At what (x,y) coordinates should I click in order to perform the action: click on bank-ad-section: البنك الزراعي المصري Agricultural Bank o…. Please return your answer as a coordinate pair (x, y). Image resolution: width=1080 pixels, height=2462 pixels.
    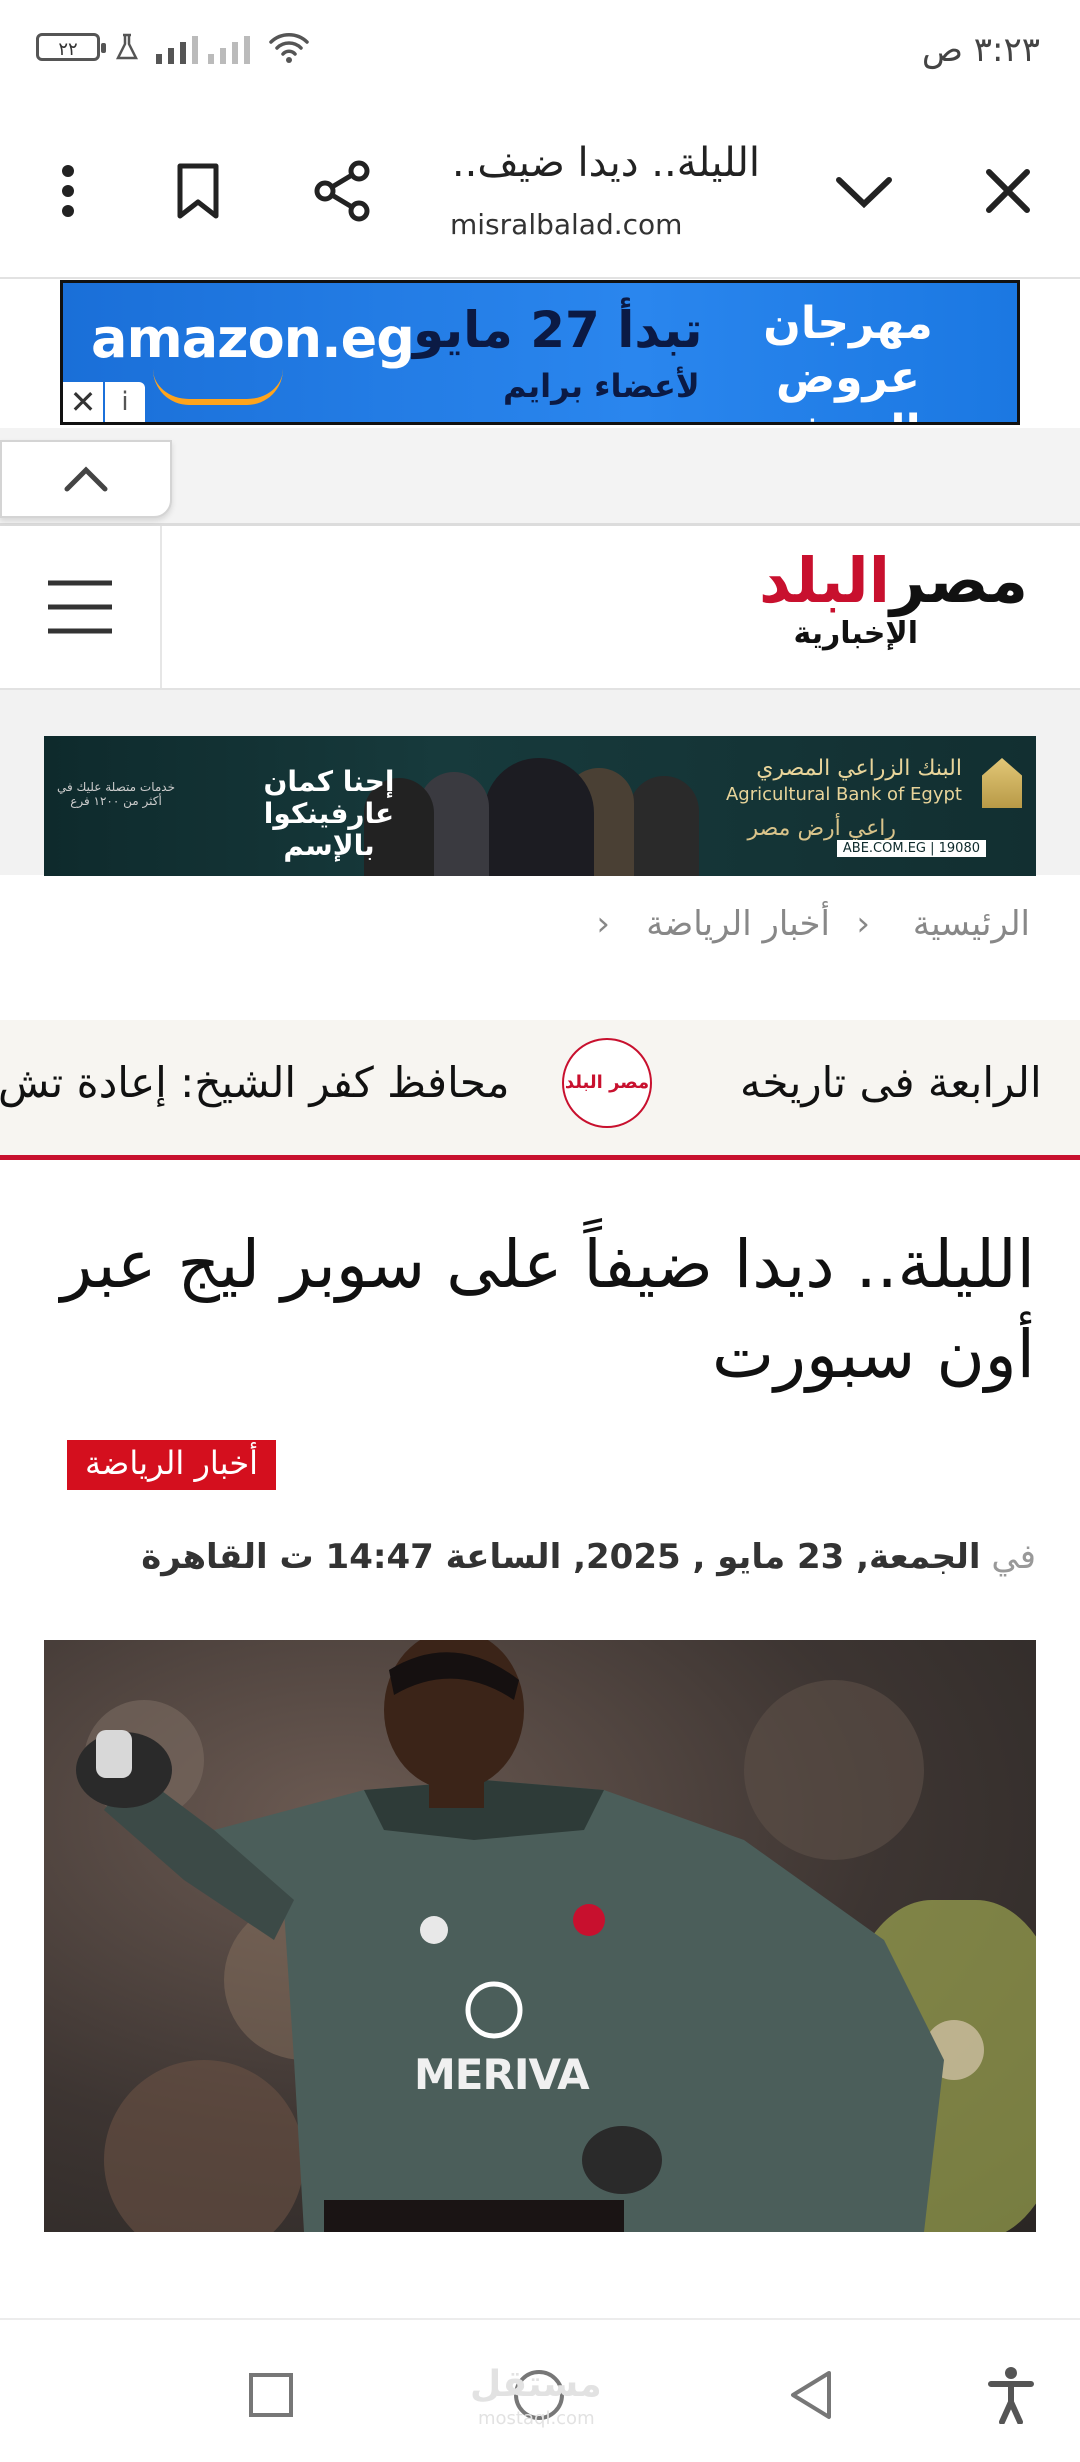
    Looking at the image, I should click on (540, 783).